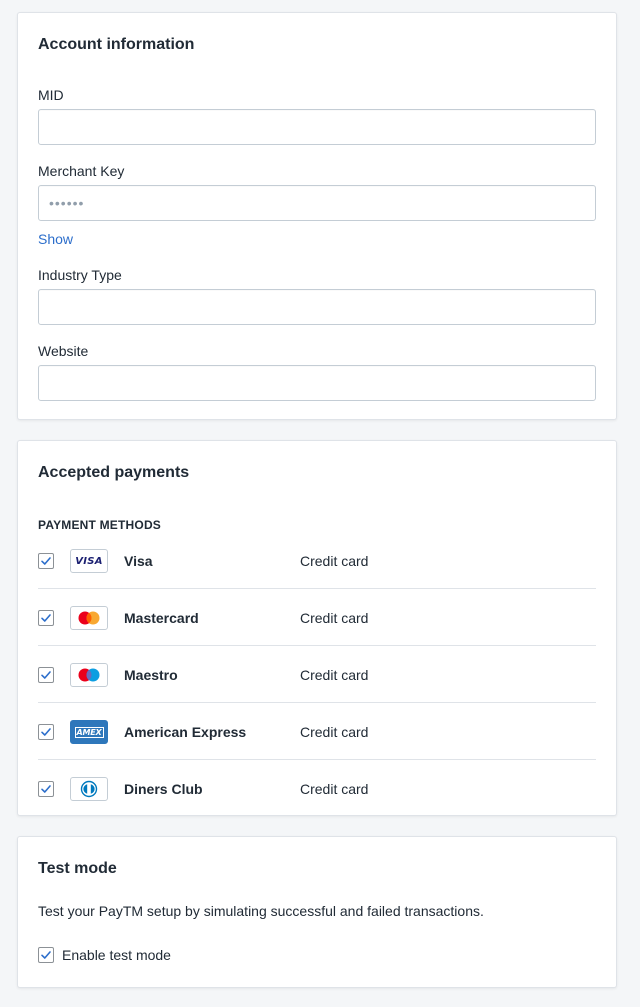 The height and width of the screenshot is (1007, 640). Describe the element at coordinates (89, 675) in the screenshot. I see `maestro-logo-icon` at that location.